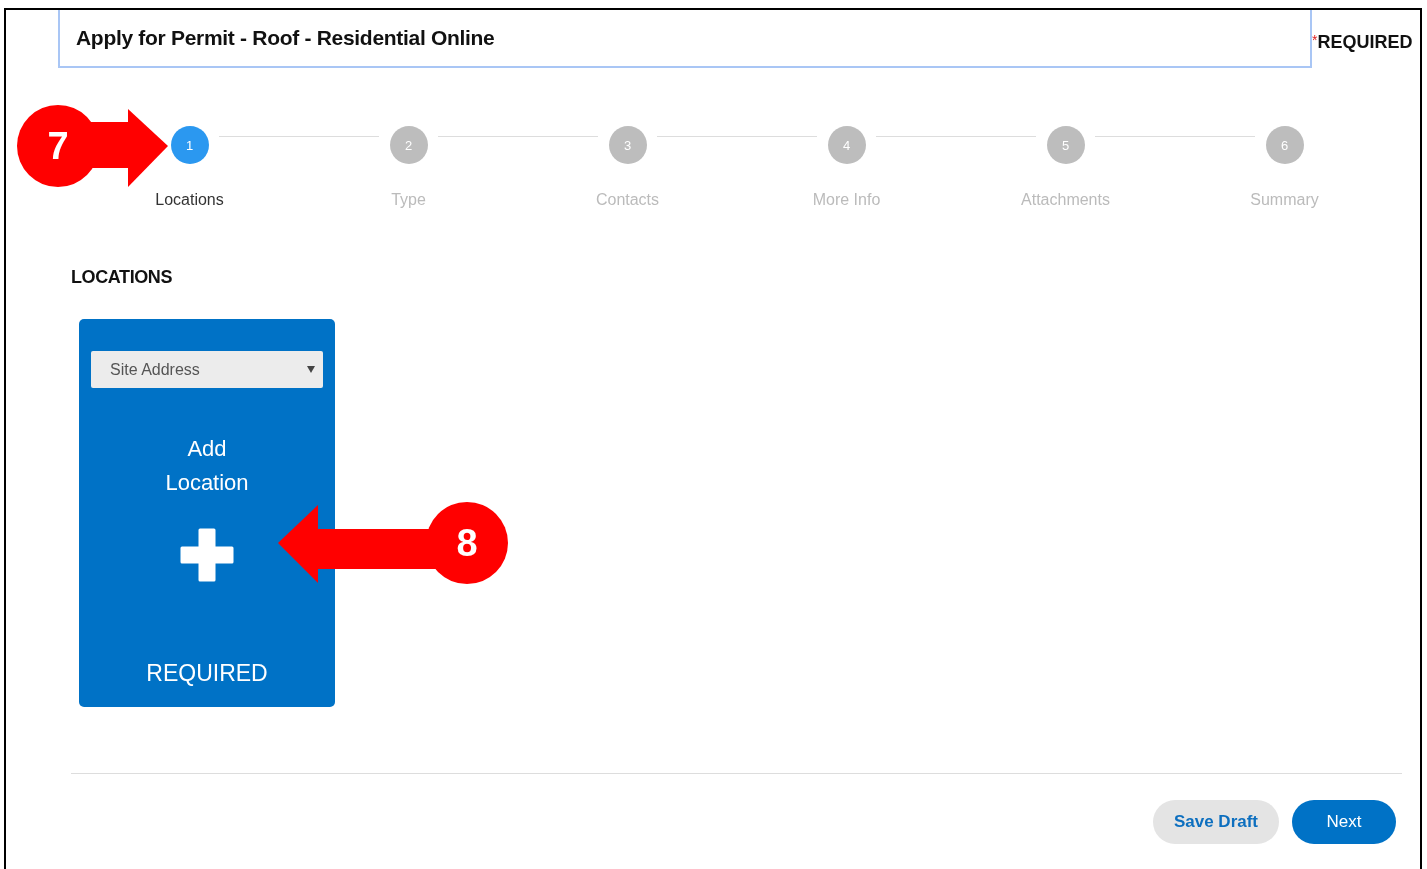 This screenshot has width=1427, height=869. Describe the element at coordinates (207, 466) in the screenshot. I see `card-title: Add Location` at that location.